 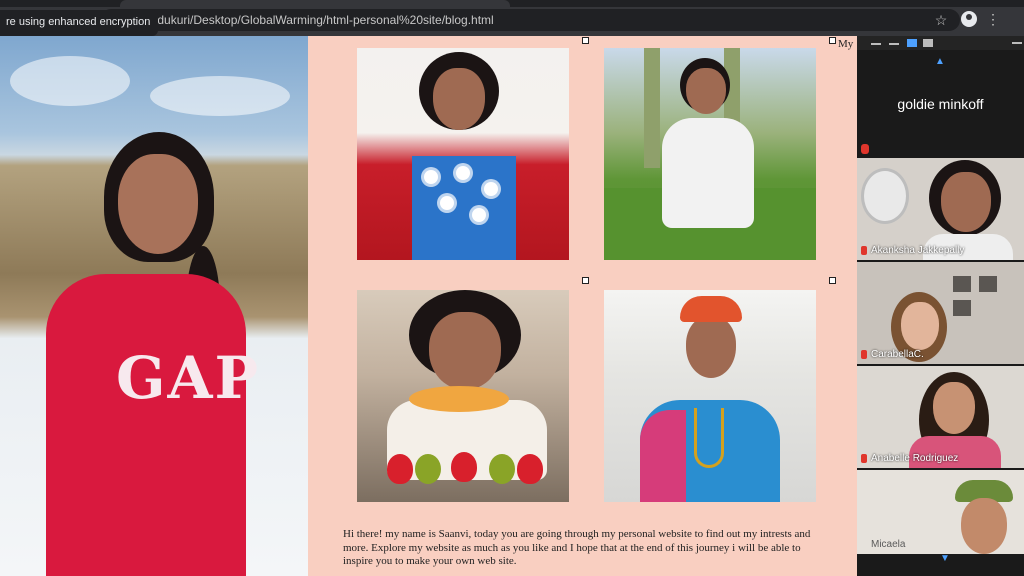 I want to click on speaker-view-icon, so click(x=912, y=43).